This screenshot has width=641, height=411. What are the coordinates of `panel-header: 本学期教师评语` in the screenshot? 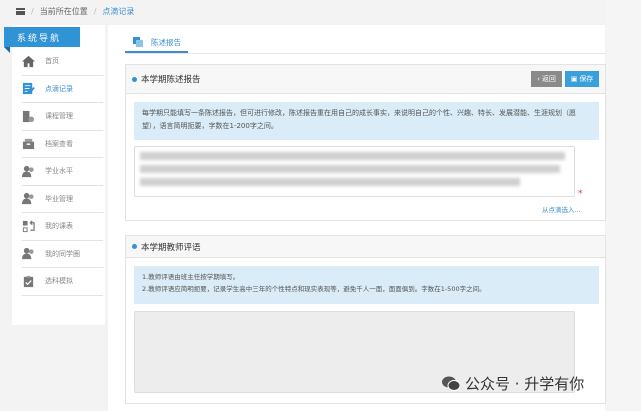 It's located at (365, 247).